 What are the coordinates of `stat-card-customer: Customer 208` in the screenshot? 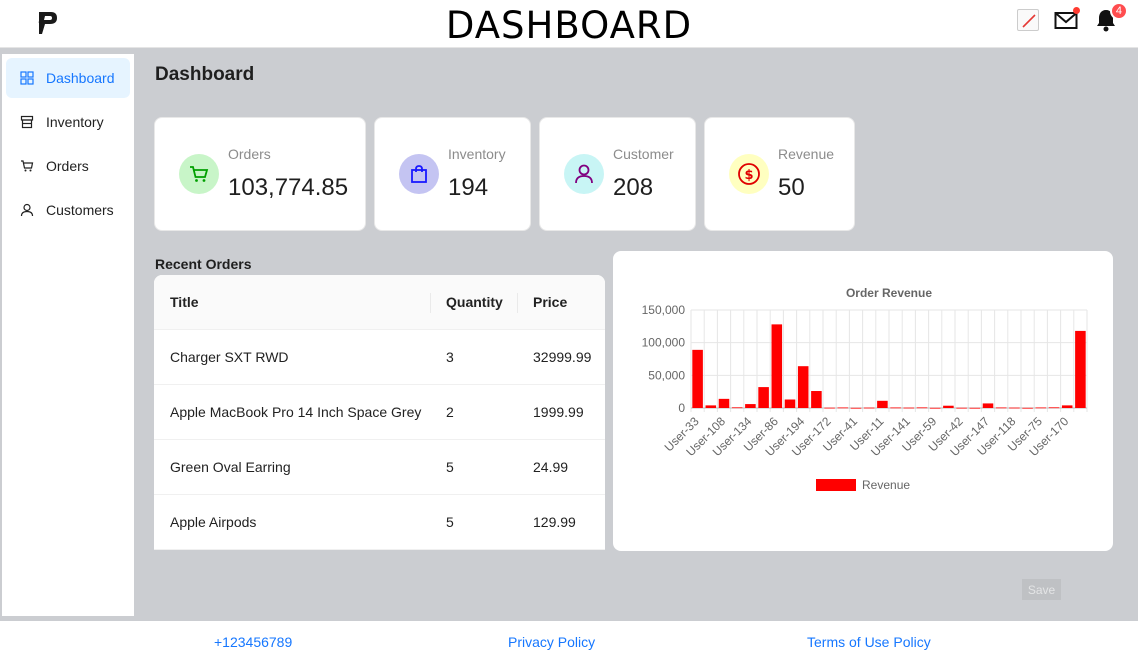 It's located at (617, 174).